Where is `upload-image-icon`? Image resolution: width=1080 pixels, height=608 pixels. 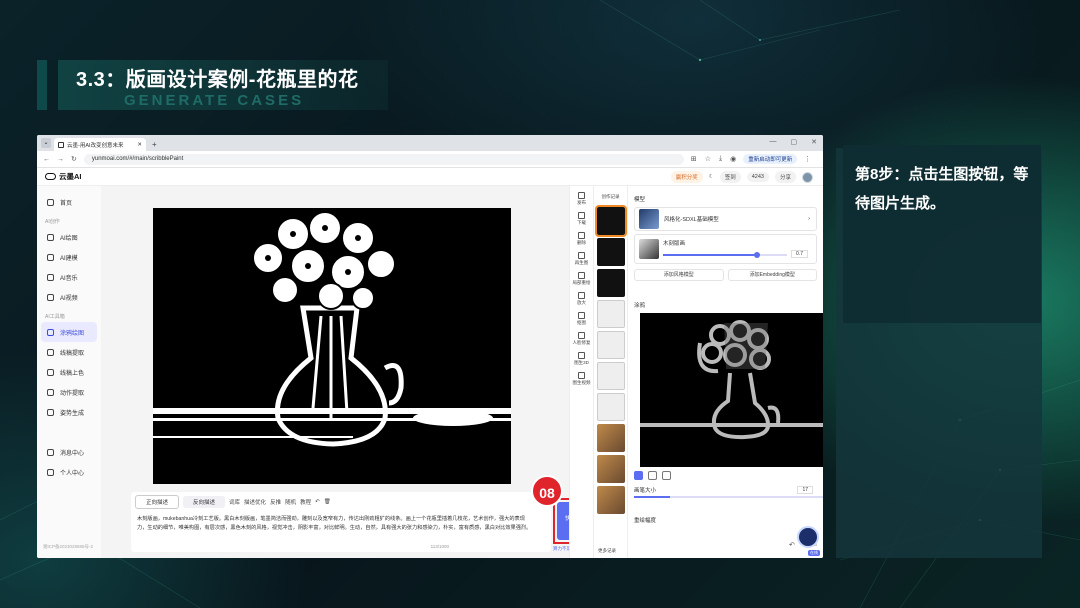 upload-image-icon is located at coordinates (666, 475).